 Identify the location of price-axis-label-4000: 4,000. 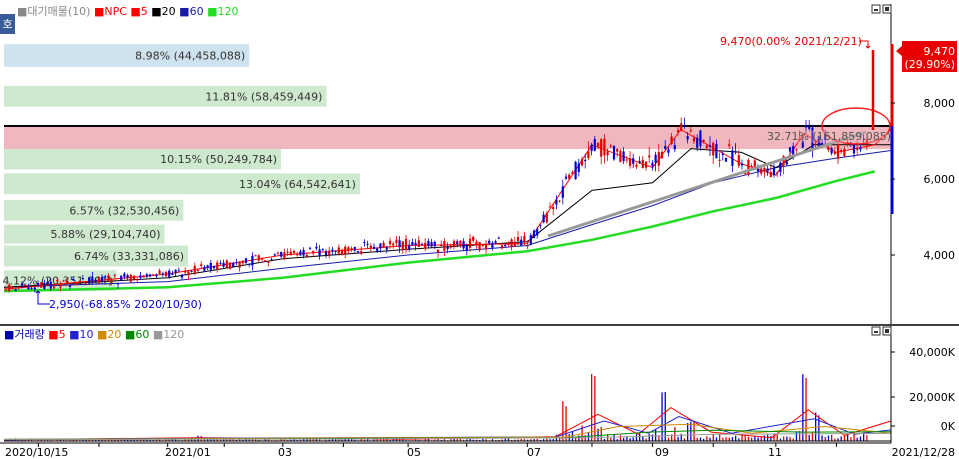
(940, 255).